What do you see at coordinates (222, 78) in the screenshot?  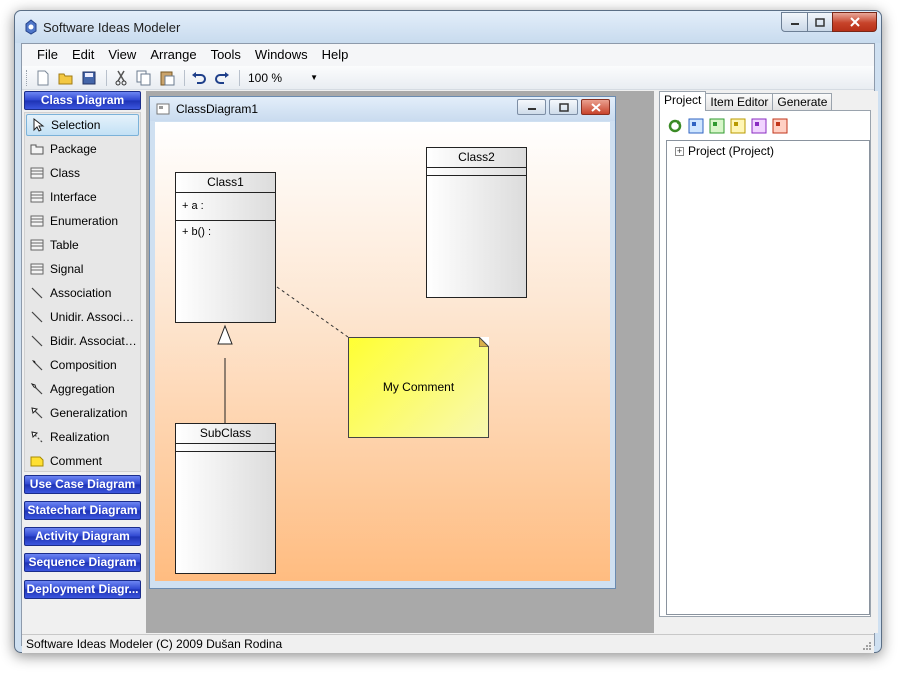 I see `redo-button` at bounding box center [222, 78].